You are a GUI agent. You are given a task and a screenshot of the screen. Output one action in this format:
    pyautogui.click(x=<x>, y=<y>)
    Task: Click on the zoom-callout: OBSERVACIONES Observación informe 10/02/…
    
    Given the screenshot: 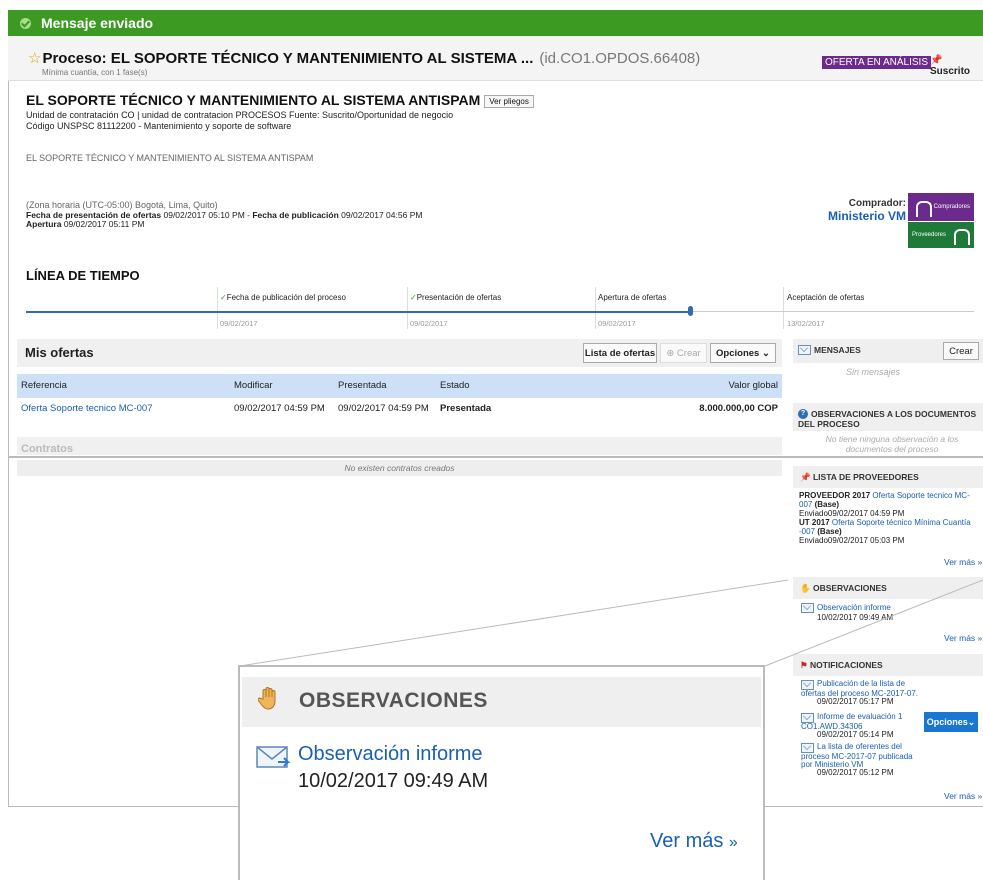 What is the action you would take?
    pyautogui.click(x=501, y=772)
    